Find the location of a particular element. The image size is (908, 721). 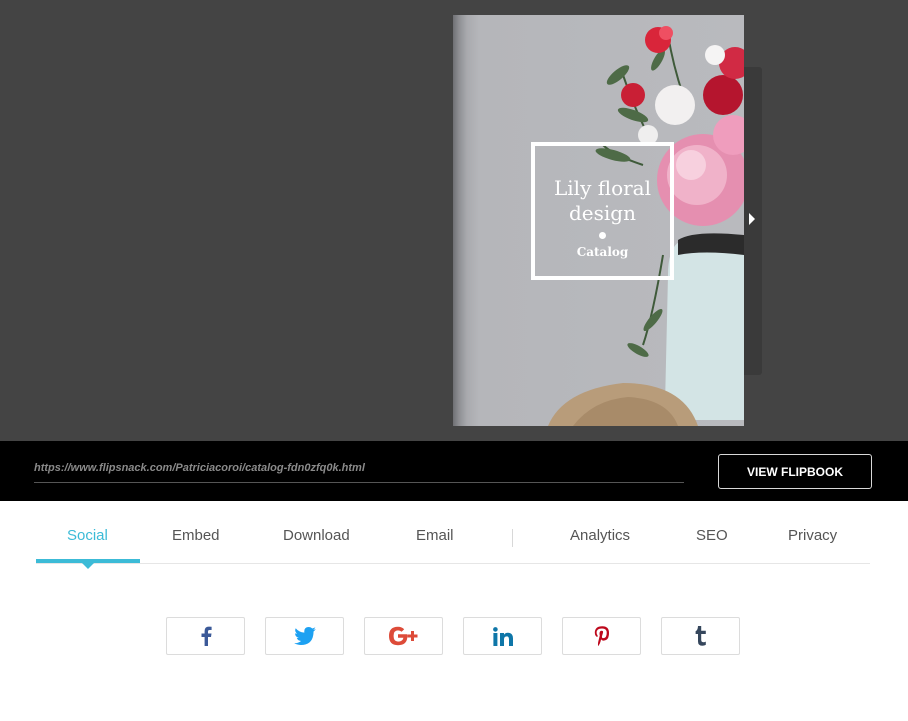

tab-email: Email is located at coordinates (435, 535).